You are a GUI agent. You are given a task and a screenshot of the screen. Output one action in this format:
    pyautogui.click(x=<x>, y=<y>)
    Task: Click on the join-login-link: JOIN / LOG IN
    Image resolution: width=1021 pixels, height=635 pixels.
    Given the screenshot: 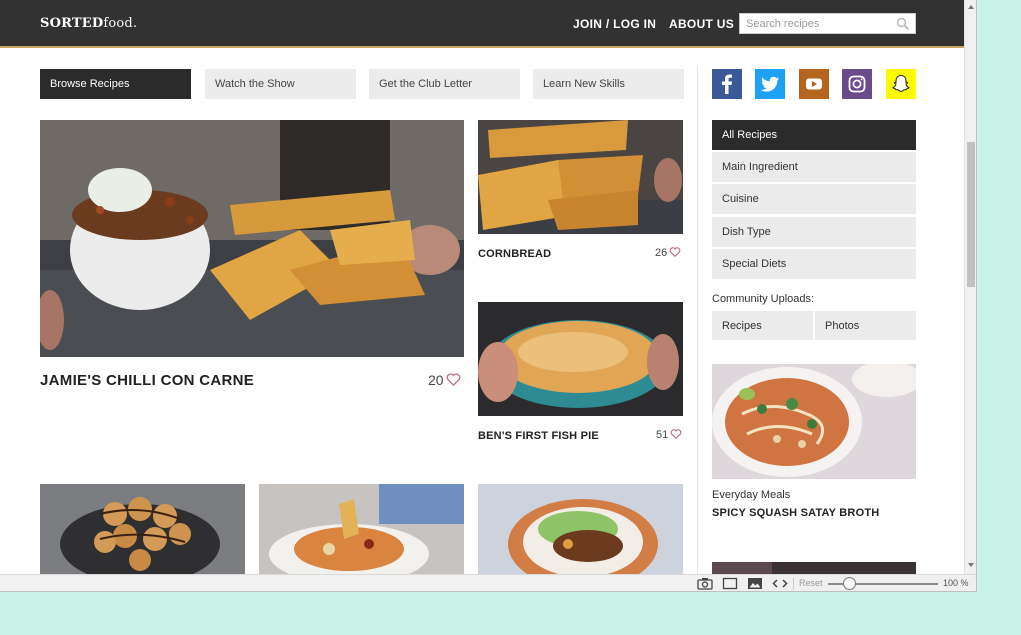 What is the action you would take?
    pyautogui.click(x=614, y=24)
    